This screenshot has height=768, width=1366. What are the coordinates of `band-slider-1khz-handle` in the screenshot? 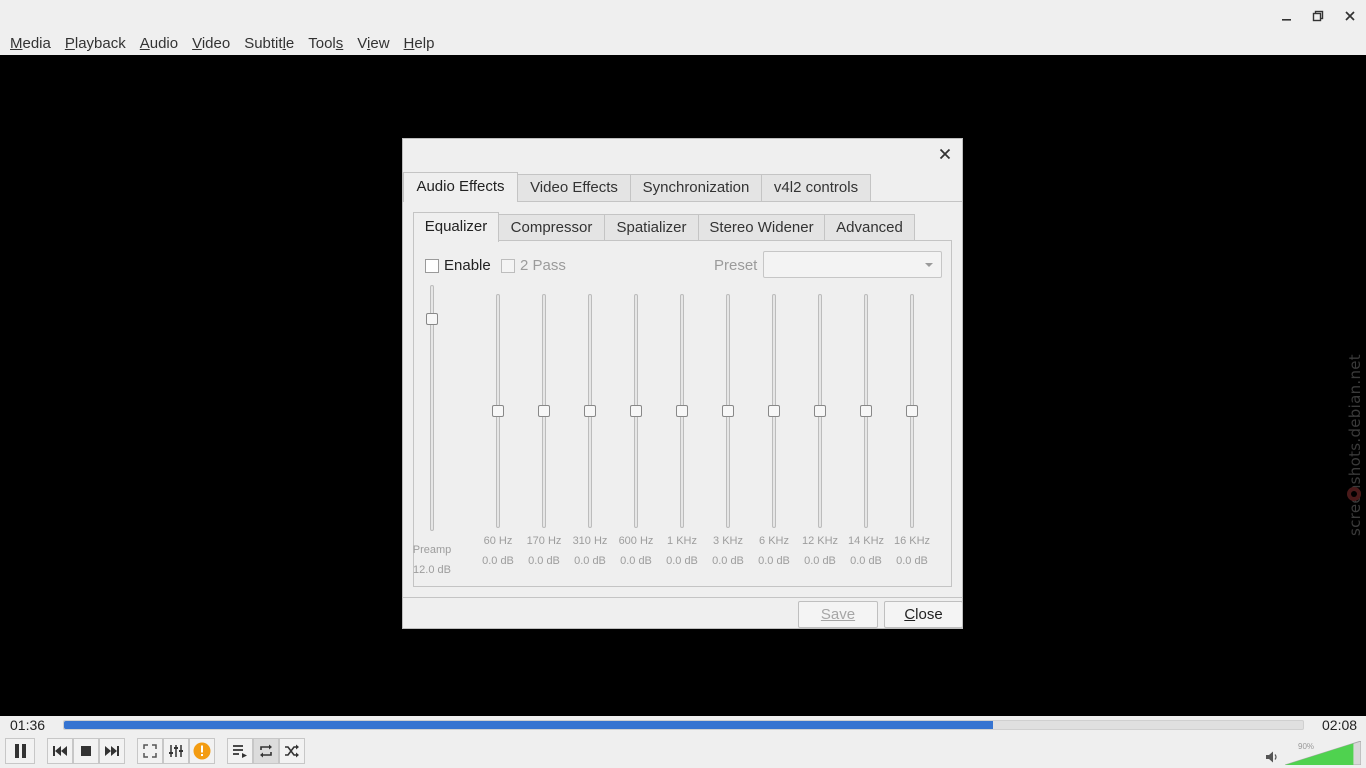 It's located at (682, 411).